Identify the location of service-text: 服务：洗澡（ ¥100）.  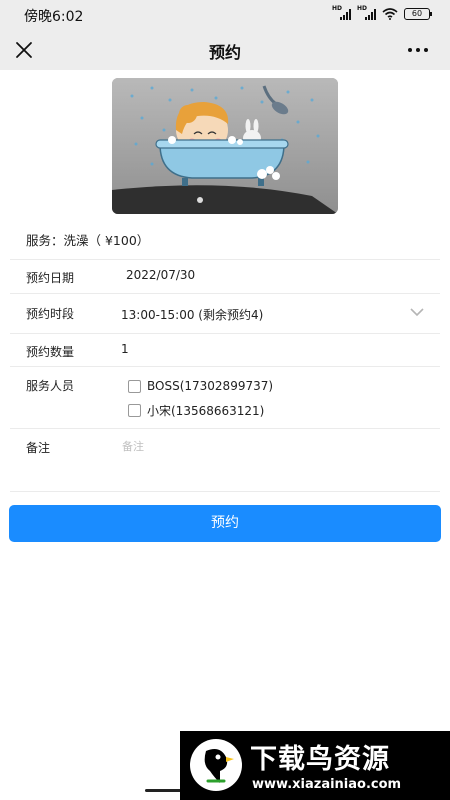
(88, 240).